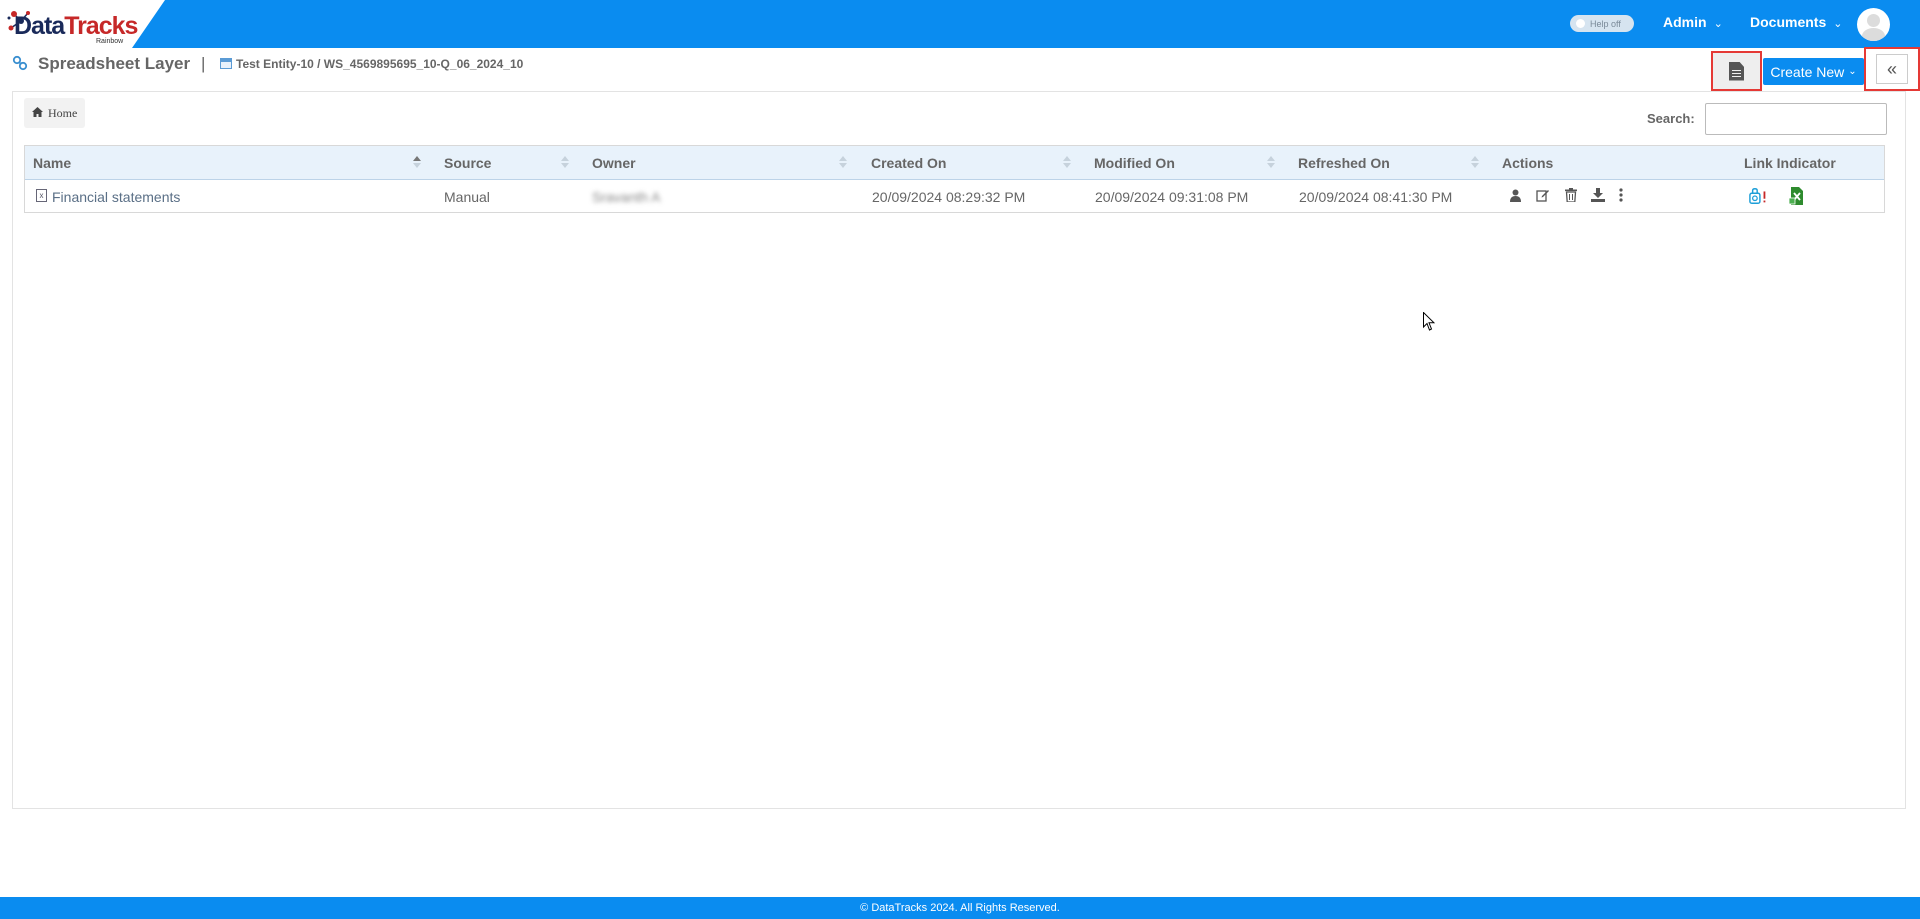 This screenshot has width=1920, height=919. What do you see at coordinates (1759, 196) in the screenshot?
I see `linked-warning-icon` at bounding box center [1759, 196].